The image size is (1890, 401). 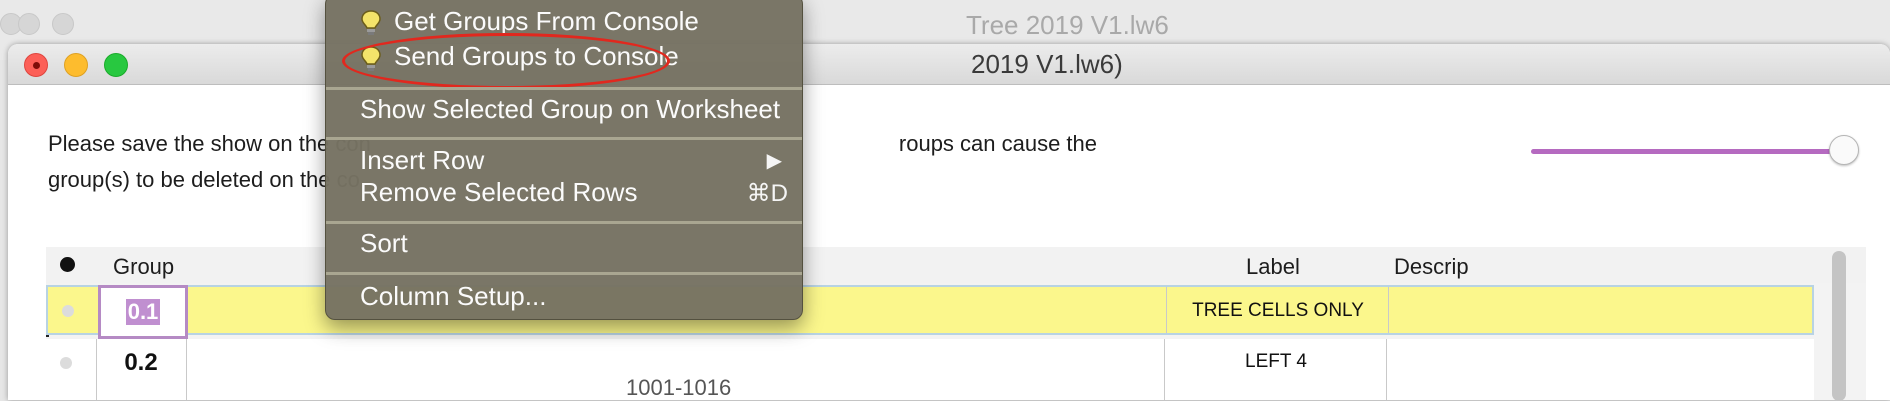 What do you see at coordinates (506, 61) in the screenshot?
I see `red-highlight-annotation` at bounding box center [506, 61].